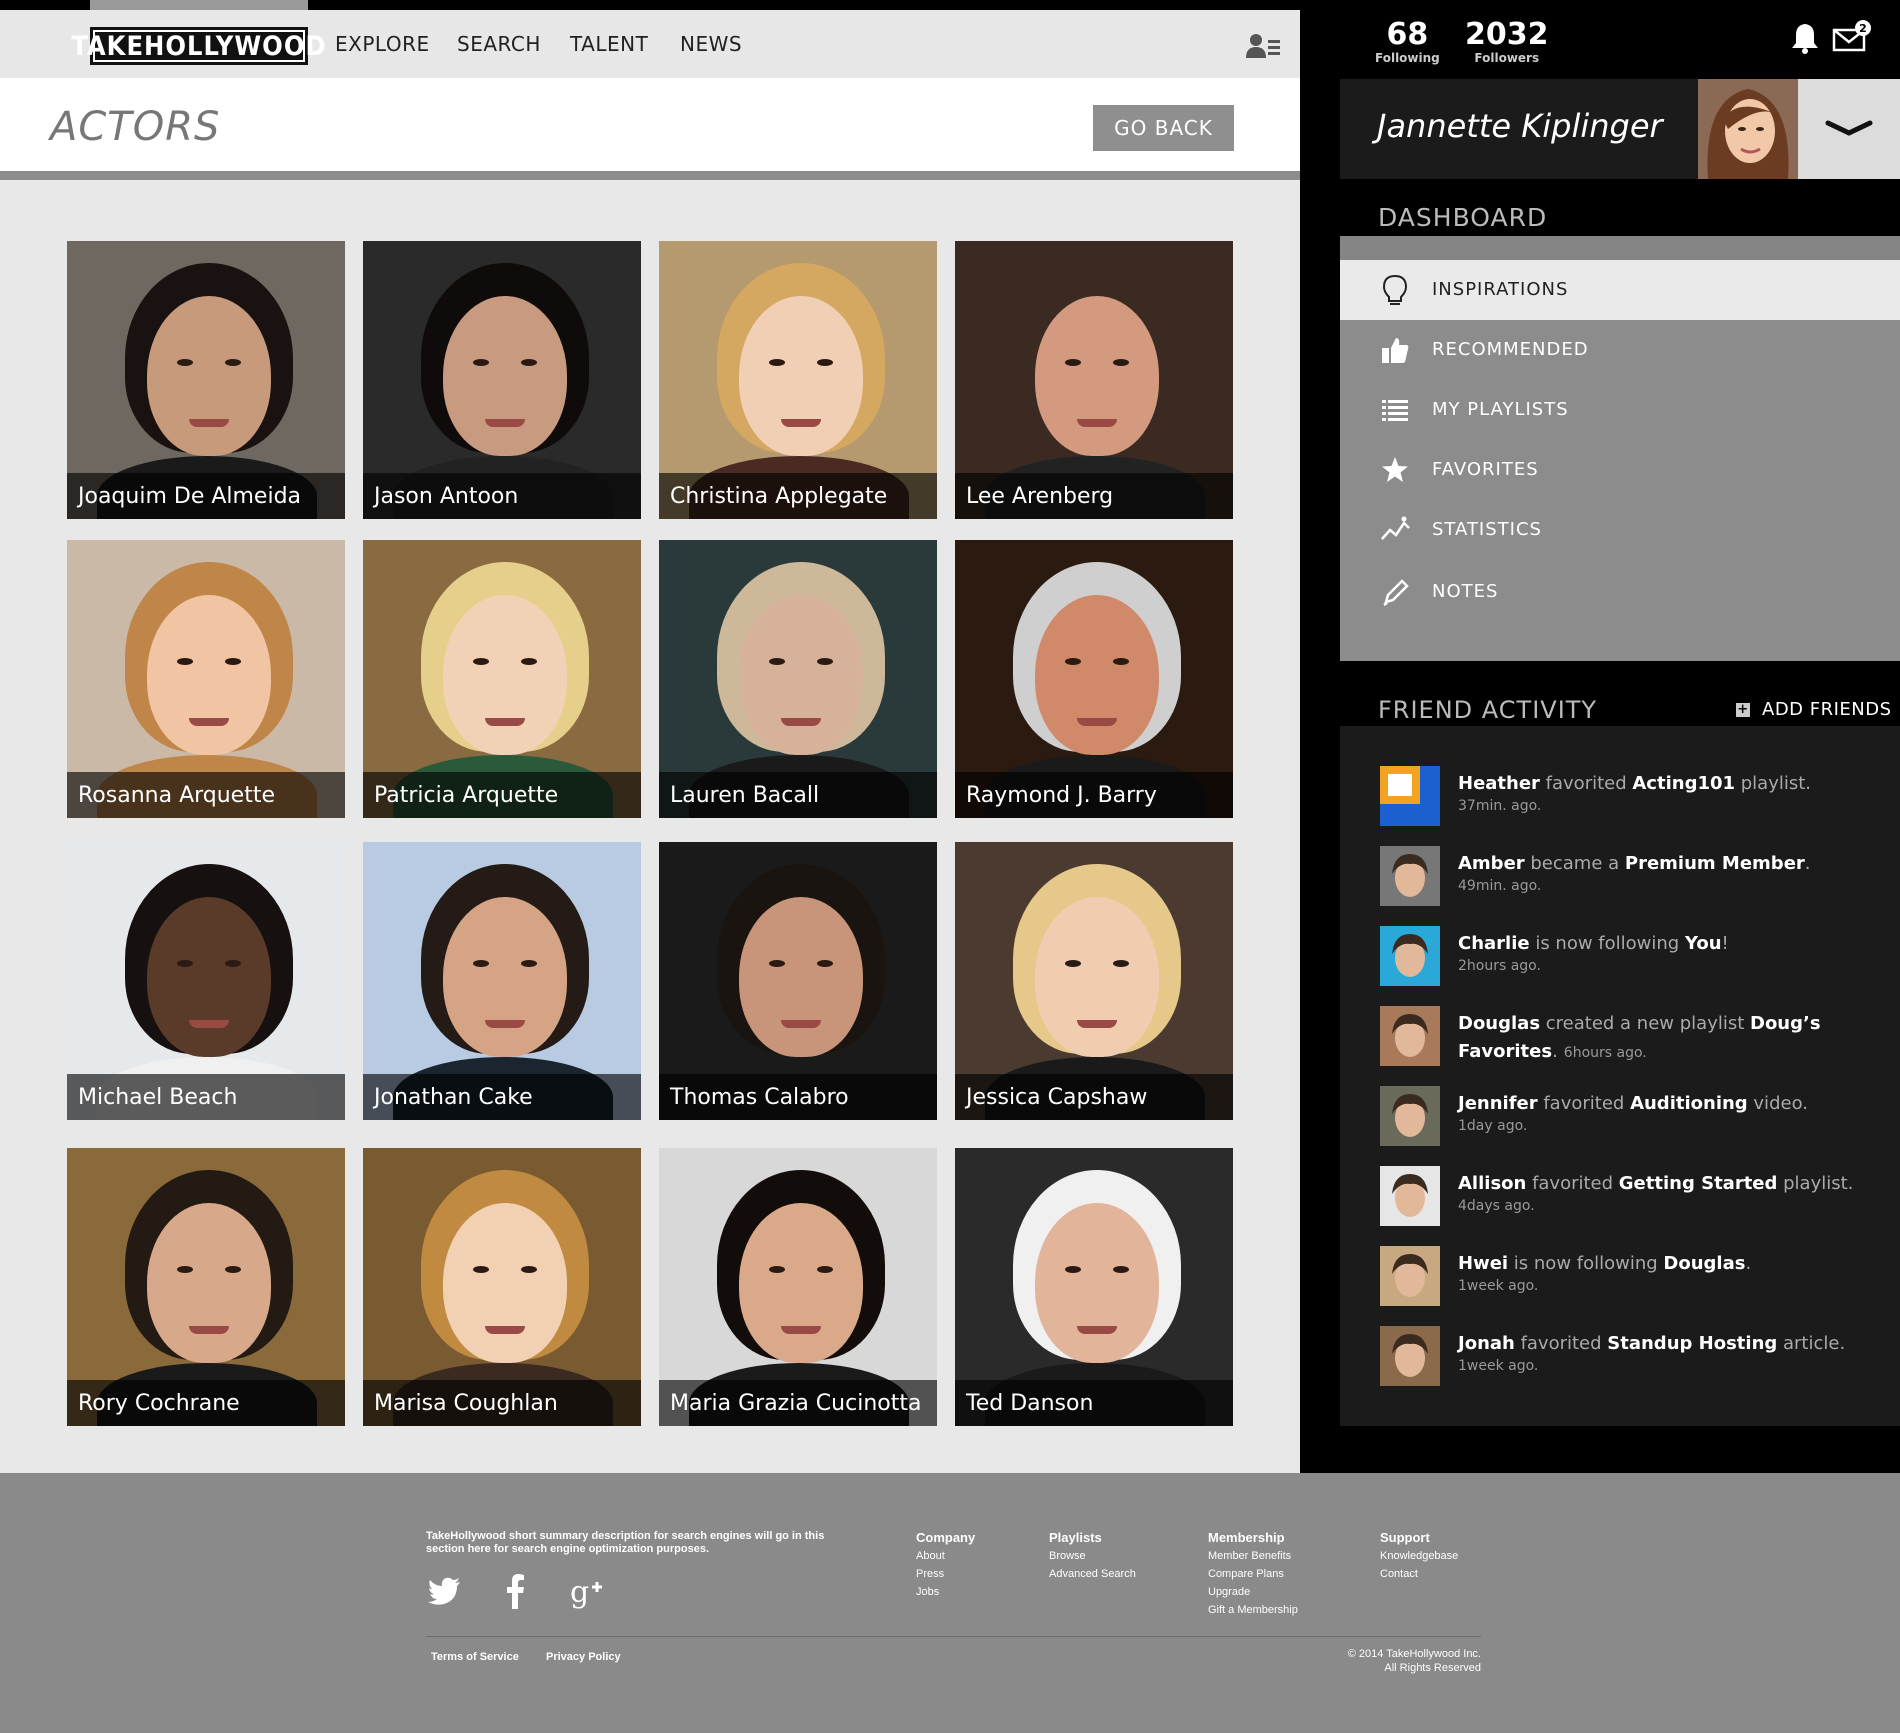  Describe the element at coordinates (1486, 1343) in the screenshot. I see `friend-name: Jonah` at that location.